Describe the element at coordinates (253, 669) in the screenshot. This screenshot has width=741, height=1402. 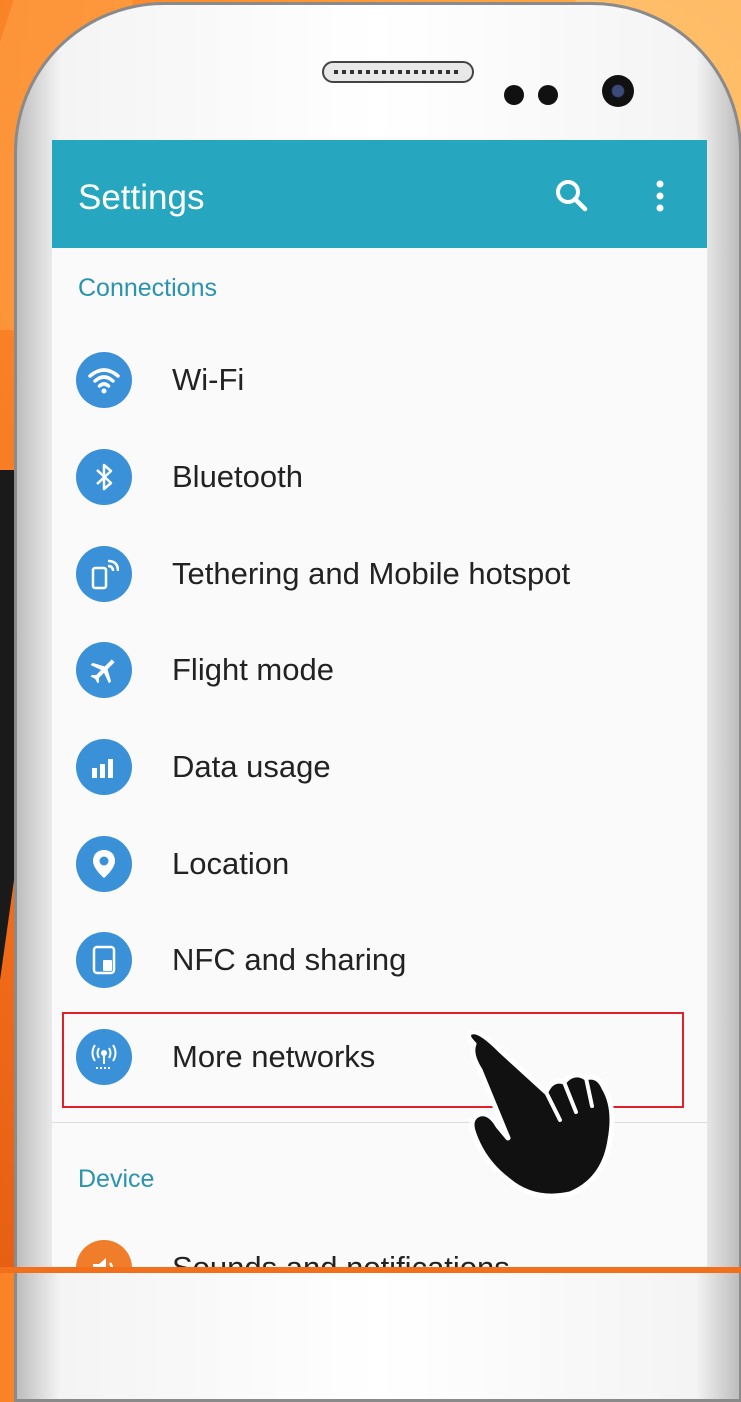
I see `settings-item-label: Flight mode` at that location.